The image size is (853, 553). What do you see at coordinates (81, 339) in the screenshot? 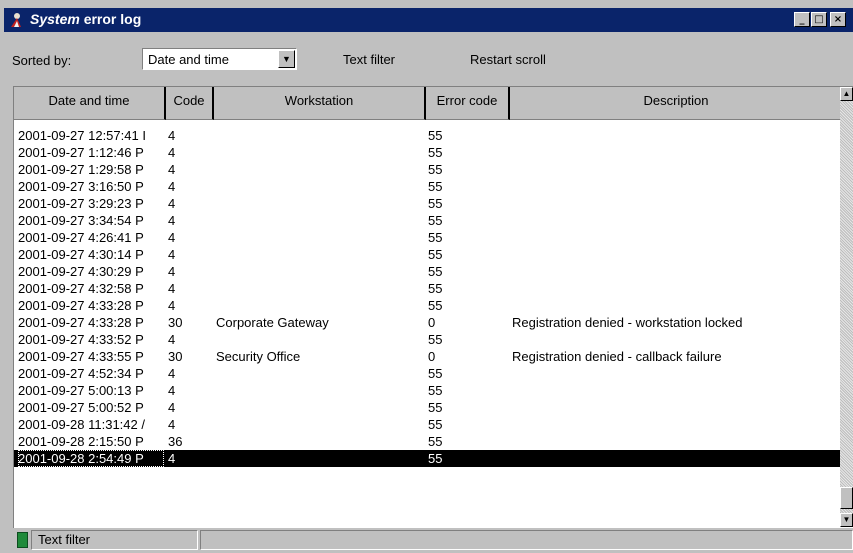
I see `cell-date-time: 2001-09-27 4:33:52 P` at bounding box center [81, 339].